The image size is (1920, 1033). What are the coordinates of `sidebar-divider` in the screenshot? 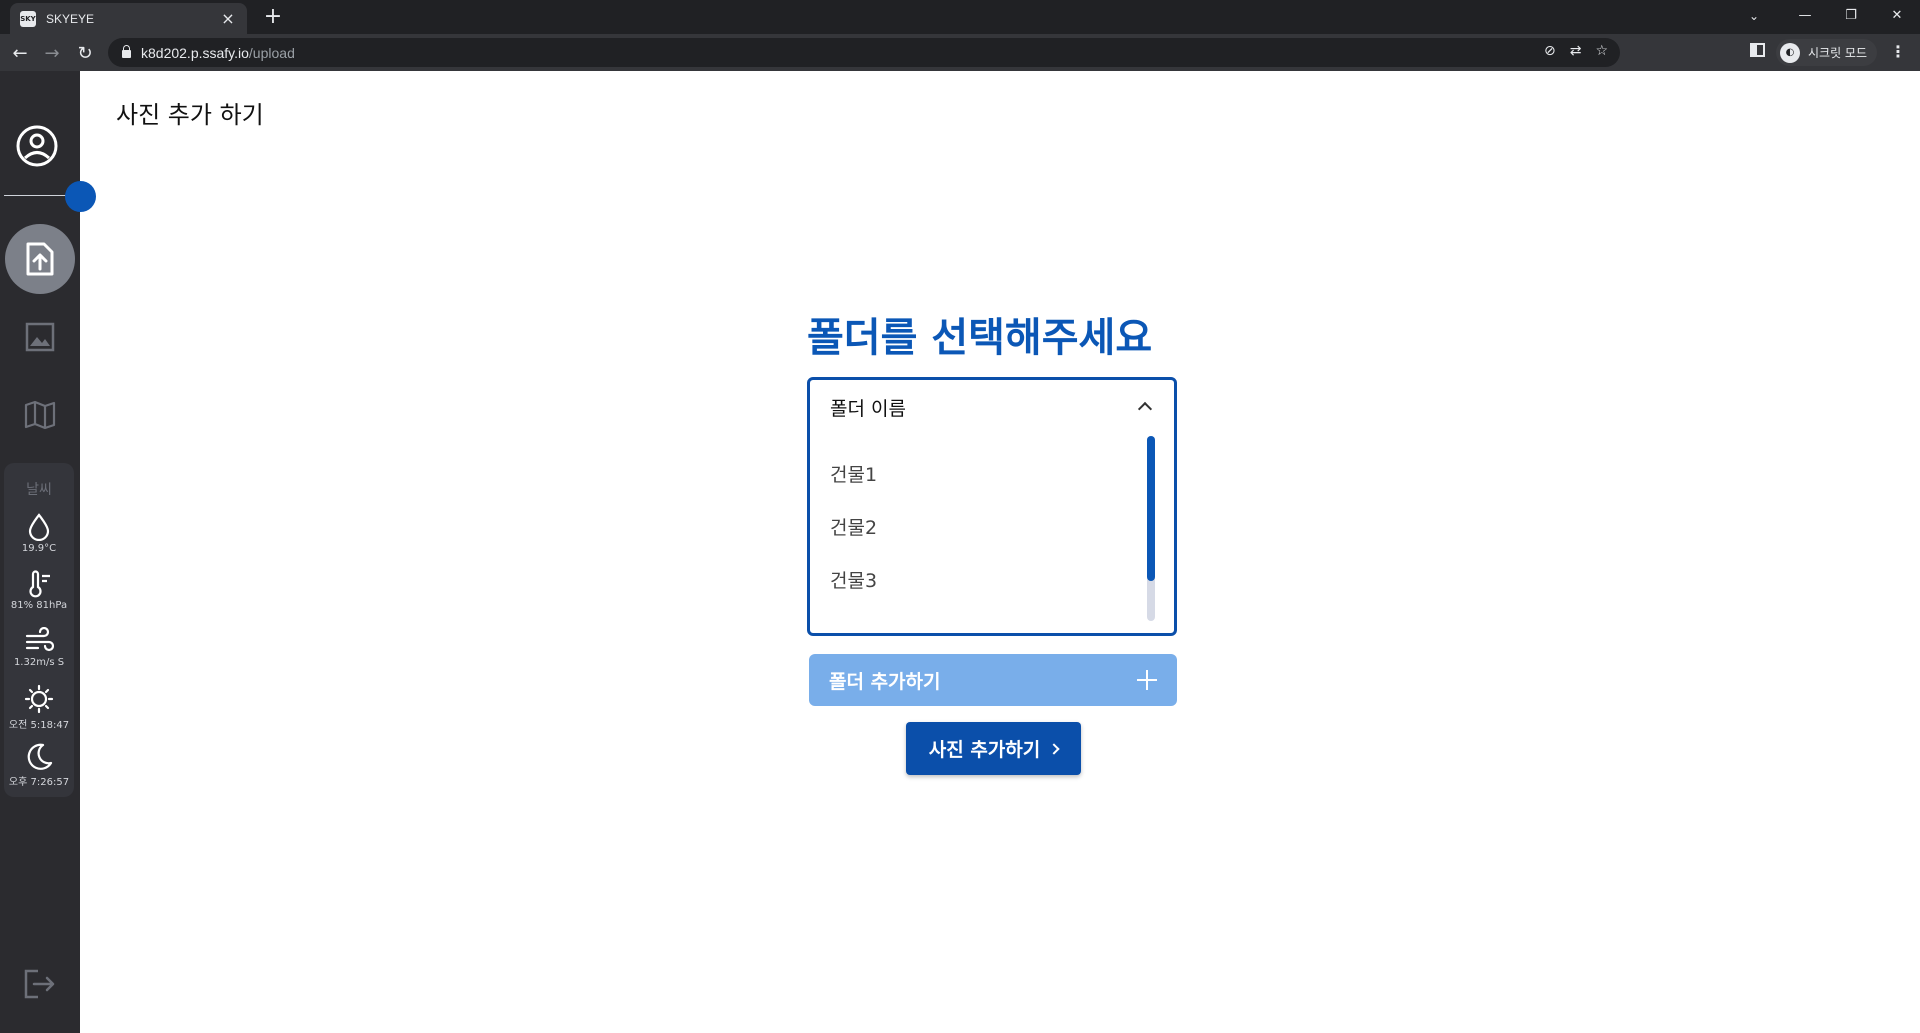 It's located at (35, 195).